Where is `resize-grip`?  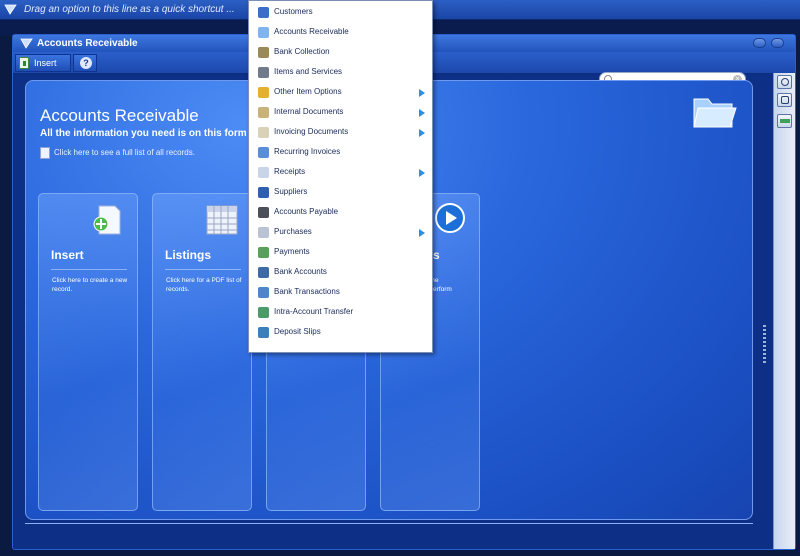
resize-grip is located at coordinates (764, 345).